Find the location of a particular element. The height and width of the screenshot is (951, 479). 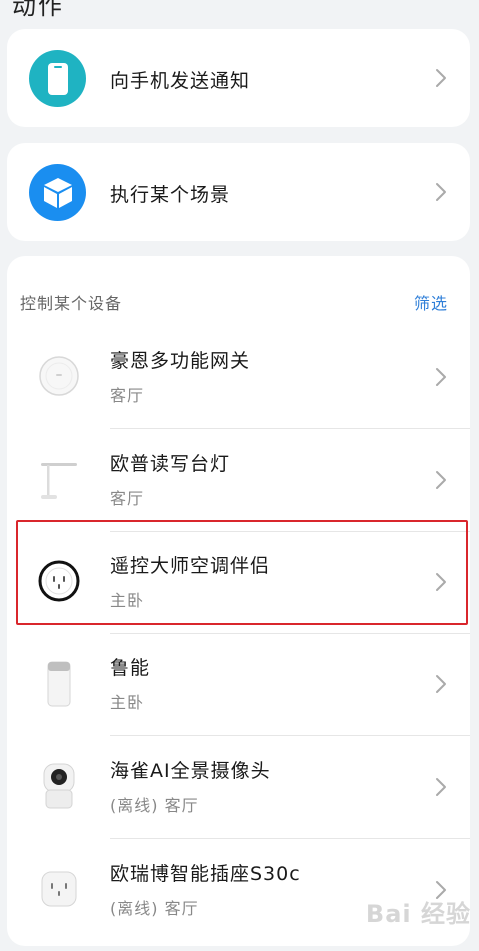

section-title: 控制某个设备 is located at coordinates (71, 303).